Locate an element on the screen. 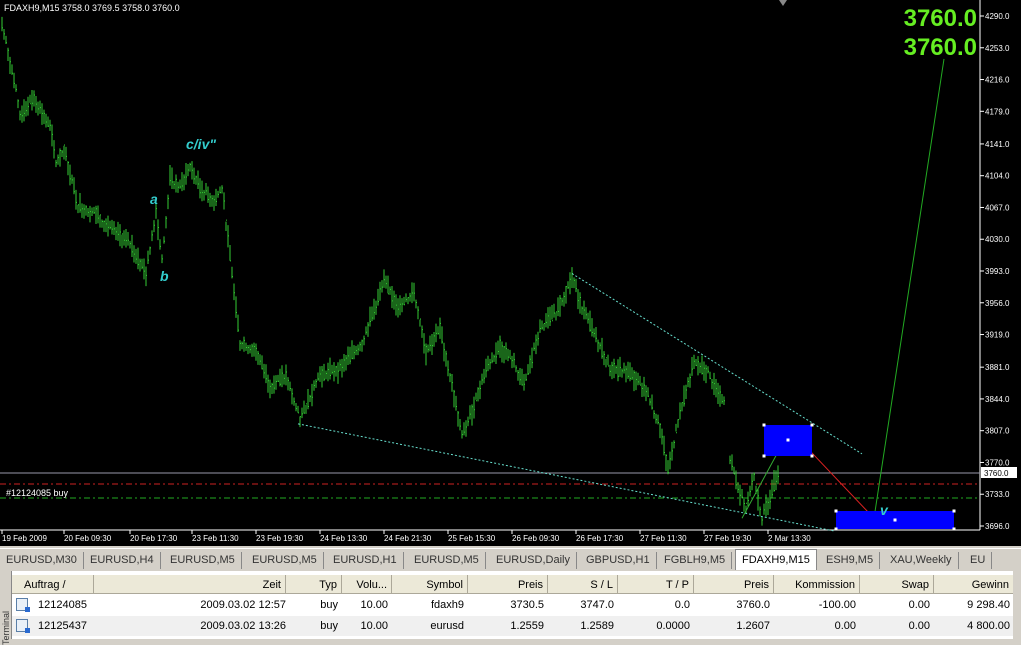  time-tick-label: 20 Feb 17:30 is located at coordinates (154, 538).